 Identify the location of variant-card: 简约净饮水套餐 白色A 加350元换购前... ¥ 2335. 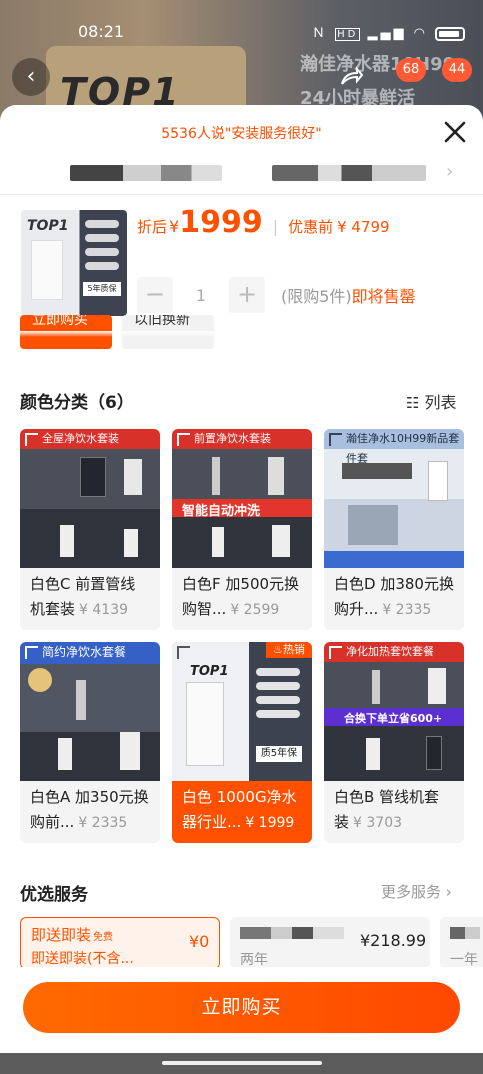
(90, 742).